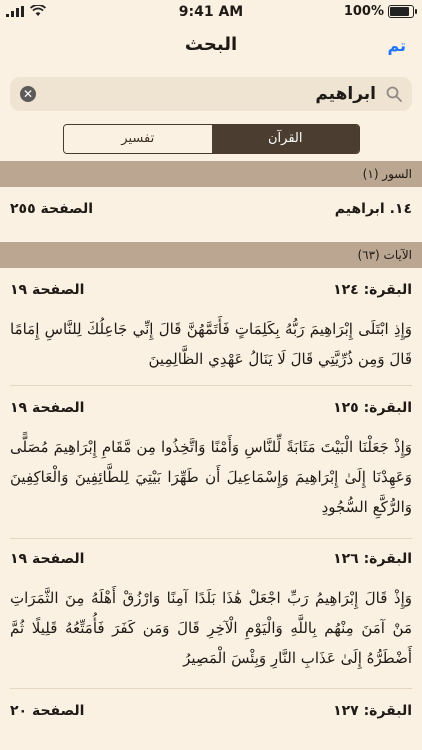 This screenshot has width=422, height=750. What do you see at coordinates (372, 559) in the screenshot?
I see `ayah-reference: البقرة: ١٢٦` at bounding box center [372, 559].